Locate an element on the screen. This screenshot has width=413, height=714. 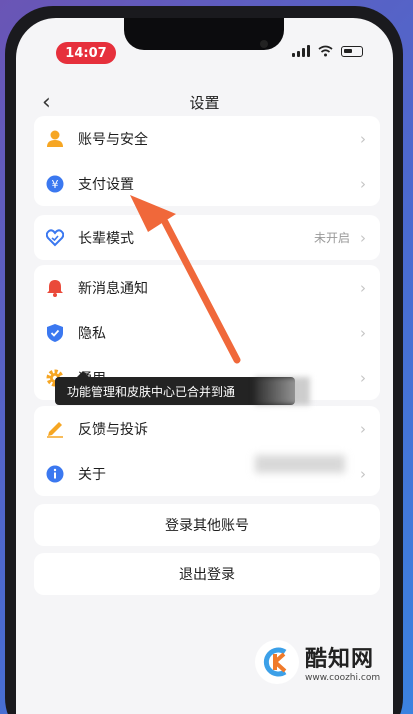
tooltip-text: 功能管理和皮肤中心已合并到通 is located at coordinates (151, 391).